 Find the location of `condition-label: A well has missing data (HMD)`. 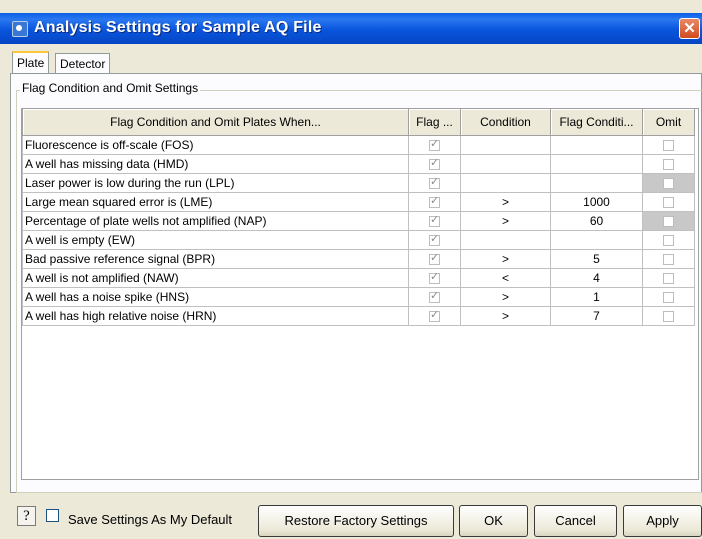

condition-label: A well has missing data (HMD) is located at coordinates (215, 164).